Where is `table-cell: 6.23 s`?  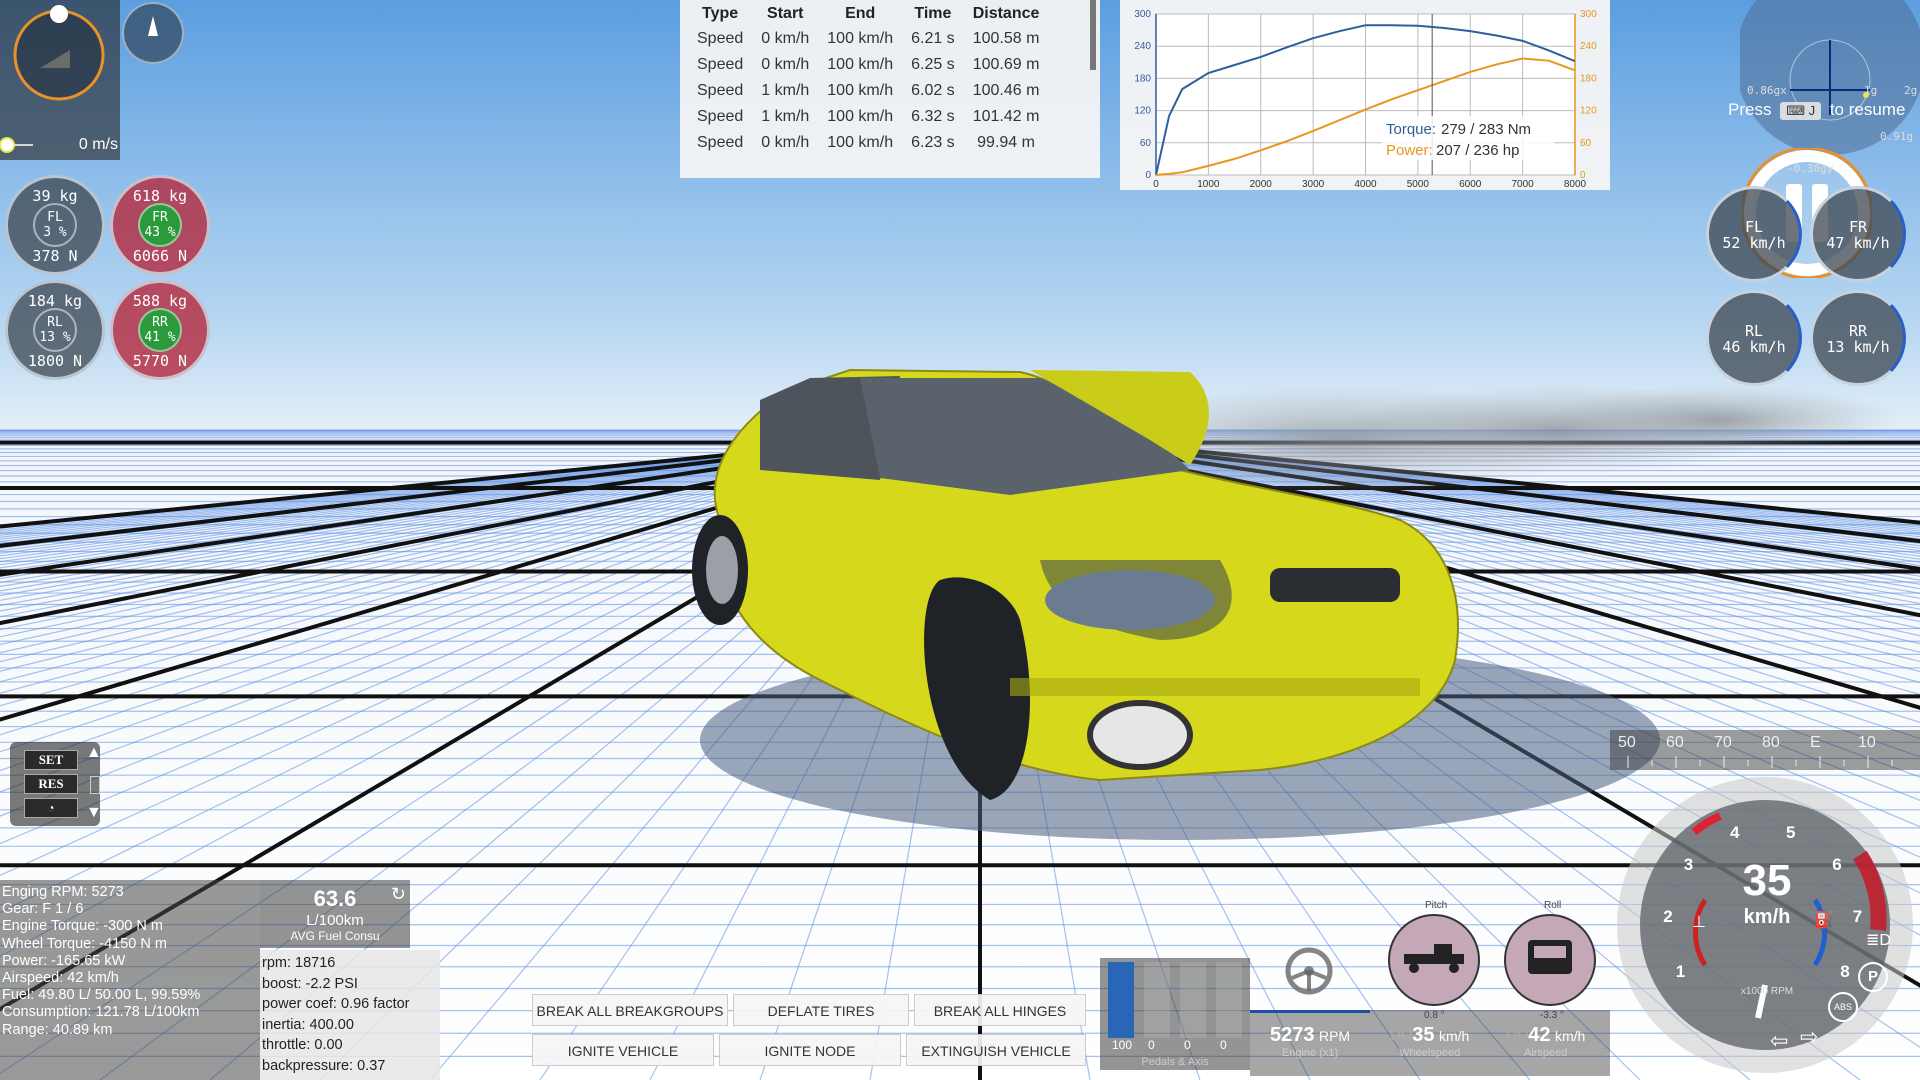
table-cell: 6.23 s is located at coordinates (933, 142).